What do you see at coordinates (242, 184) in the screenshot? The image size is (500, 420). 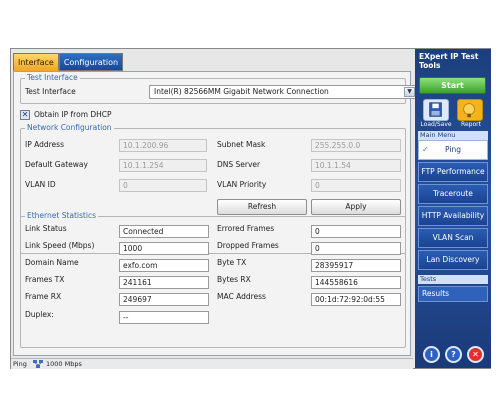 I see `vlan-priority-label: VLAN Priority` at bounding box center [242, 184].